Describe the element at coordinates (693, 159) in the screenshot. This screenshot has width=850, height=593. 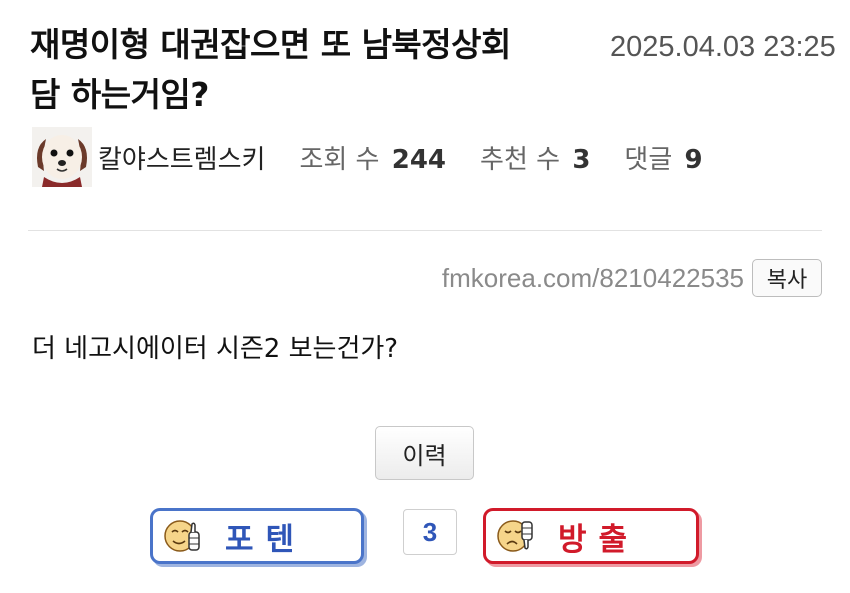
I see `comments-count: 9` at that location.